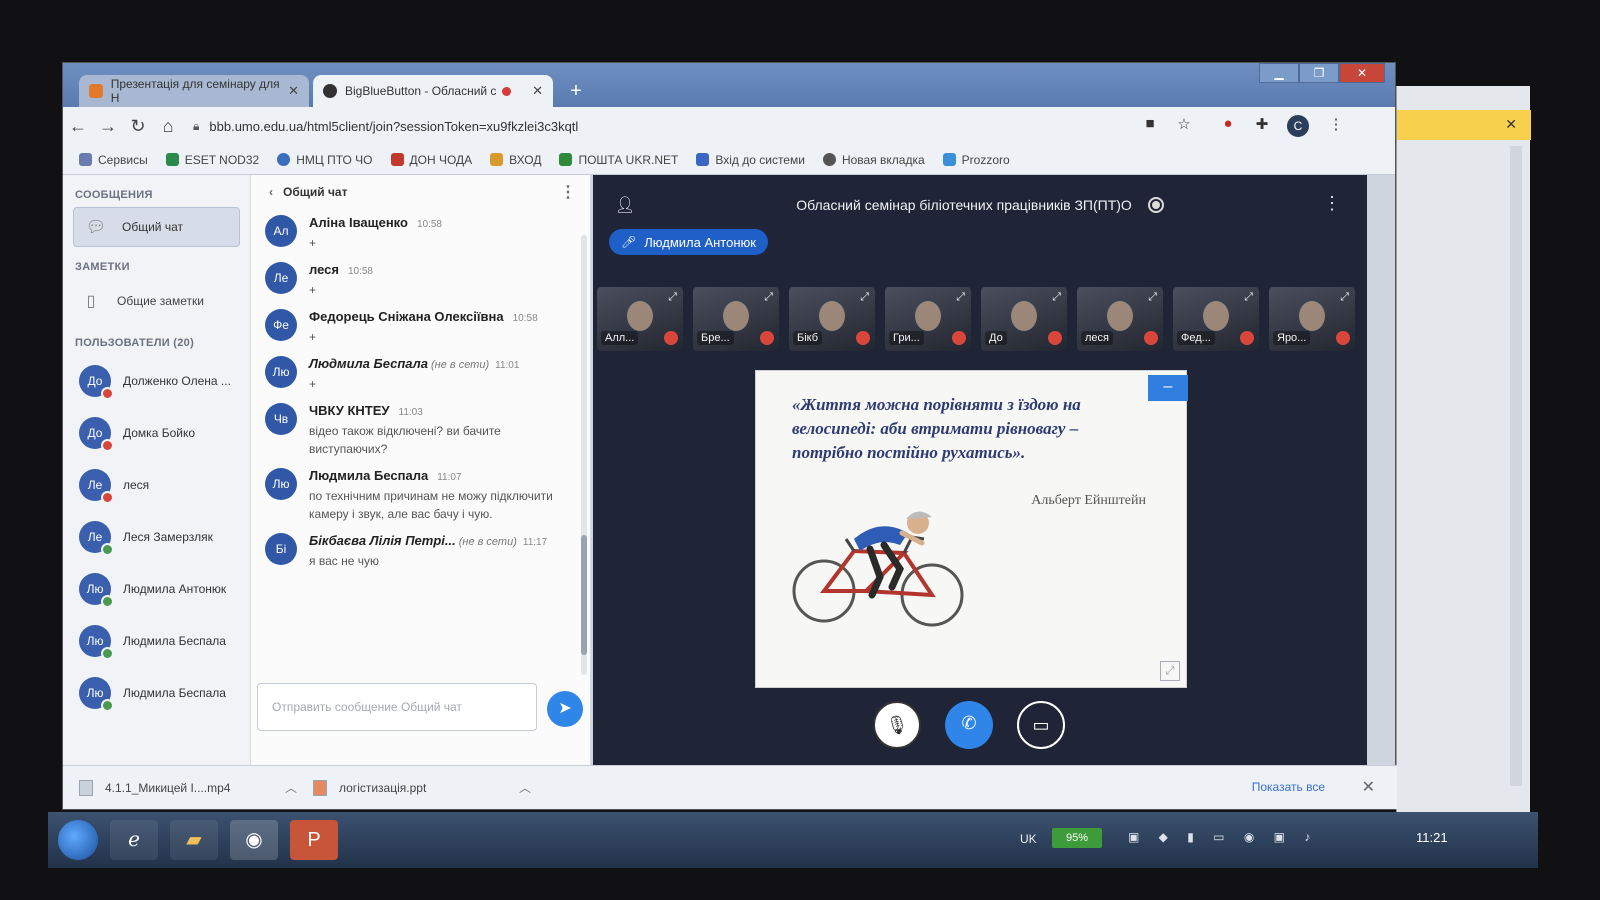 This screenshot has width=1600, height=900. I want to click on back-icon: ←, so click(78, 126).